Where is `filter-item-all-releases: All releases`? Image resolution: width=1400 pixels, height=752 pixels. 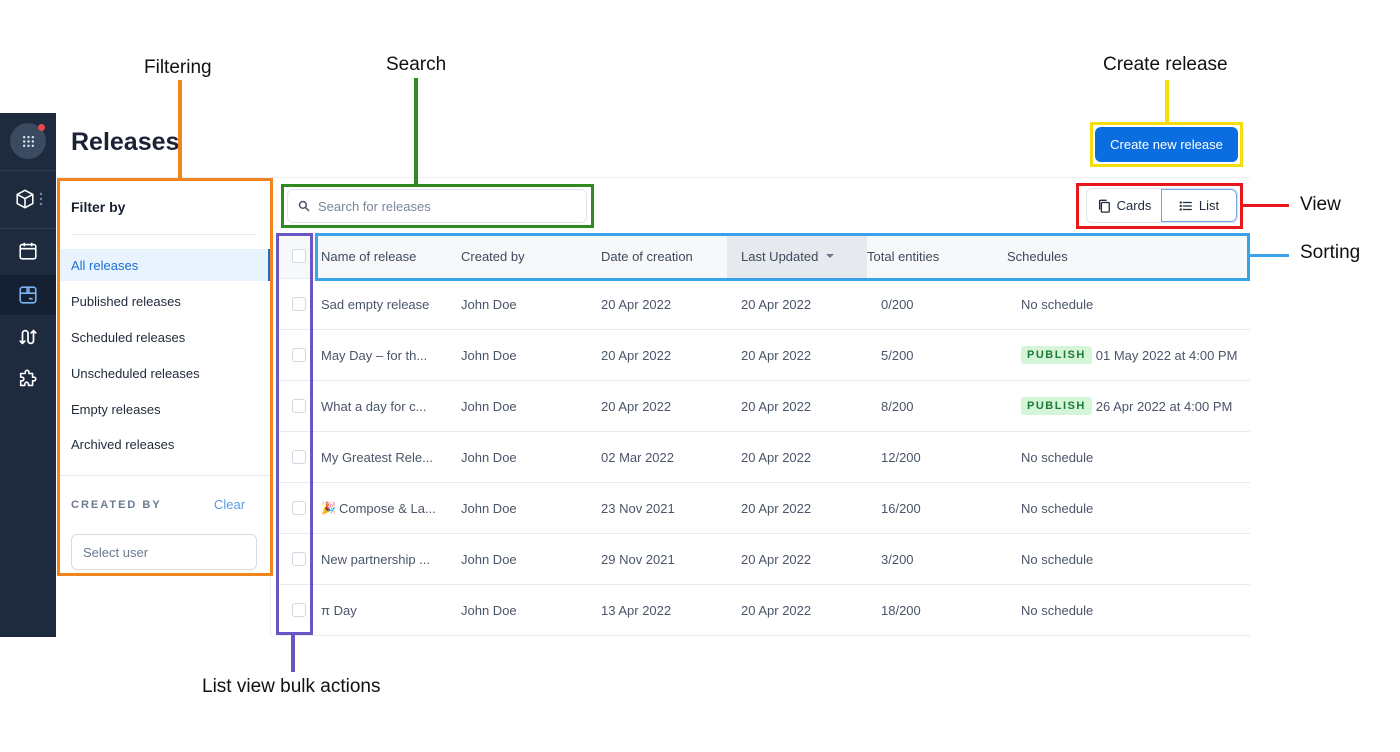 filter-item-all-releases: All releases is located at coordinates (165, 265).